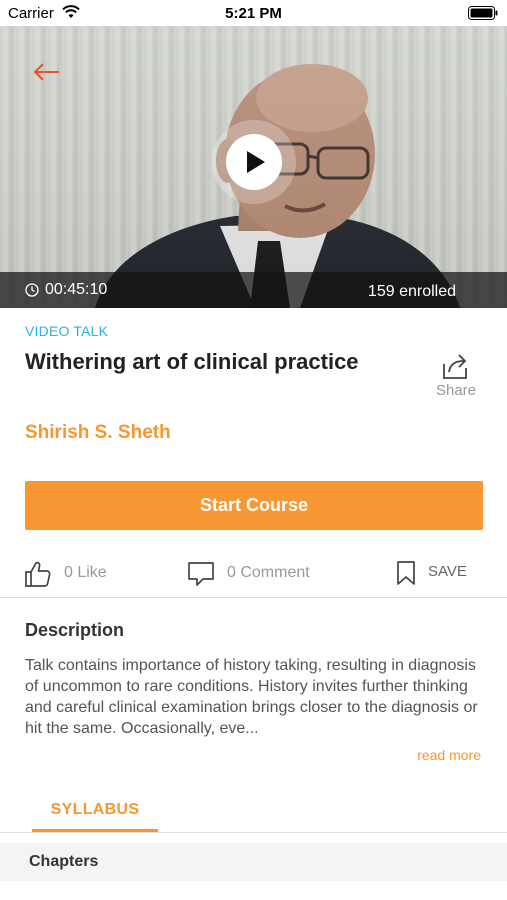  What do you see at coordinates (98, 433) in the screenshot?
I see `author-name: Shirish S. Sheth` at bounding box center [98, 433].